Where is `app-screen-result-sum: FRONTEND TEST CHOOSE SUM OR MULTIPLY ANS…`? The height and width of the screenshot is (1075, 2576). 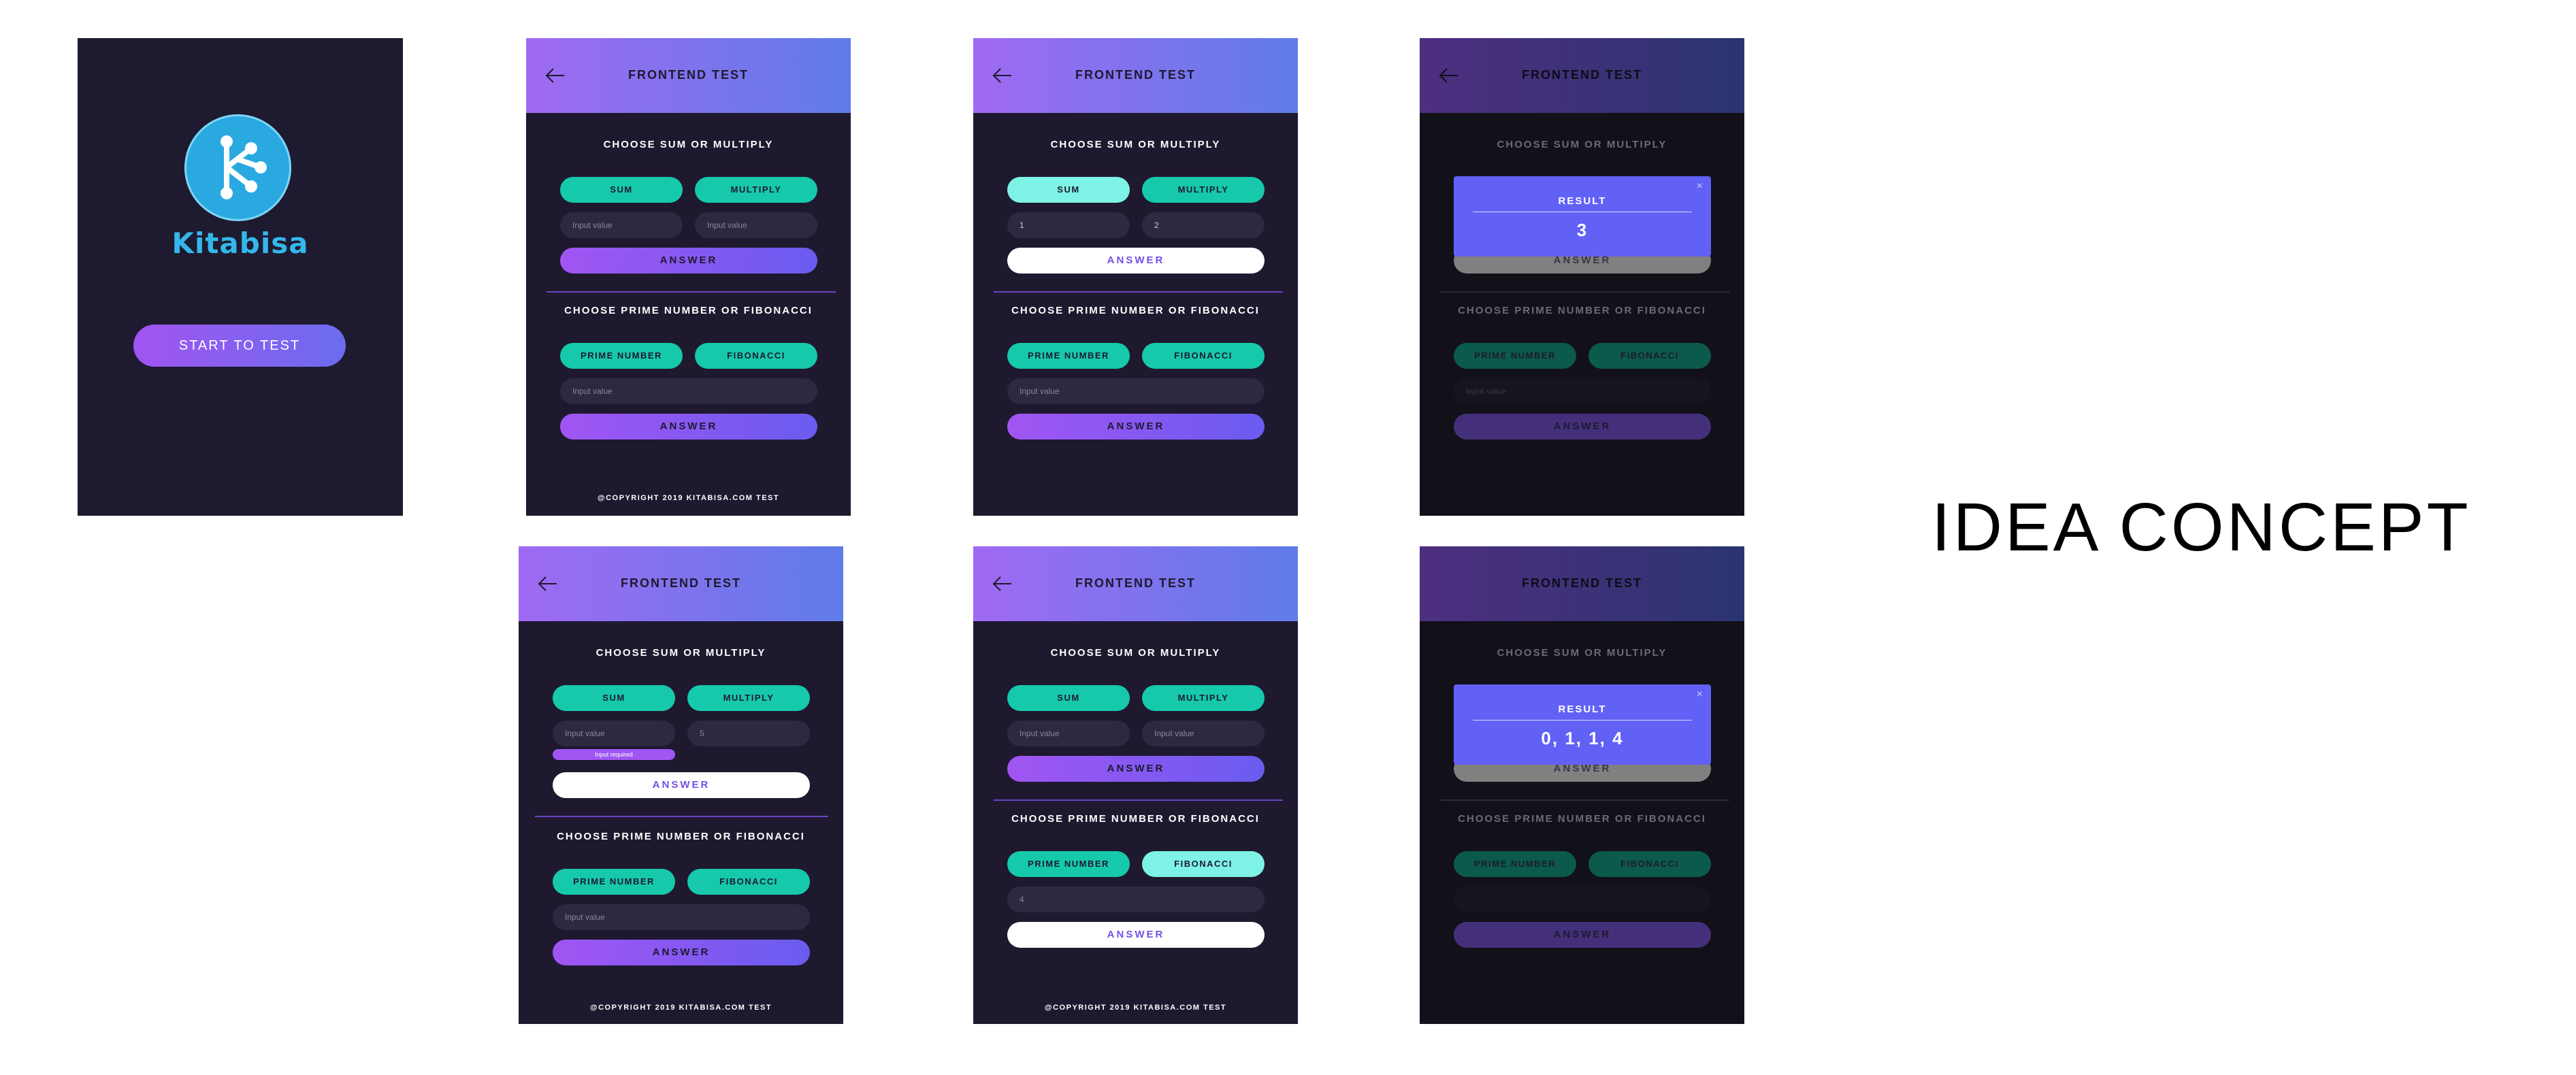 app-screen-result-sum: FRONTEND TEST CHOOSE SUM OR MULTIPLY ANS… is located at coordinates (1582, 277).